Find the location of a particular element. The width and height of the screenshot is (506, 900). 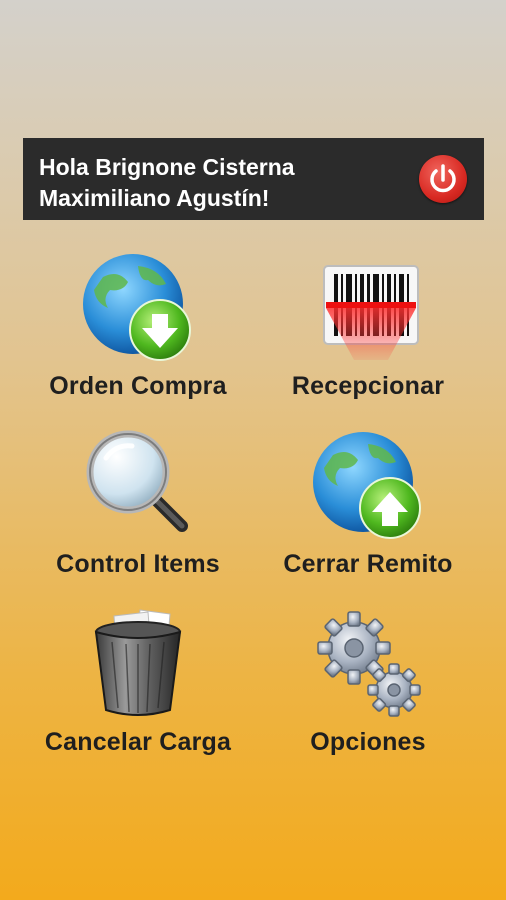

greeting-line-1: Hola Brignone Cisterna is located at coordinates (167, 167).